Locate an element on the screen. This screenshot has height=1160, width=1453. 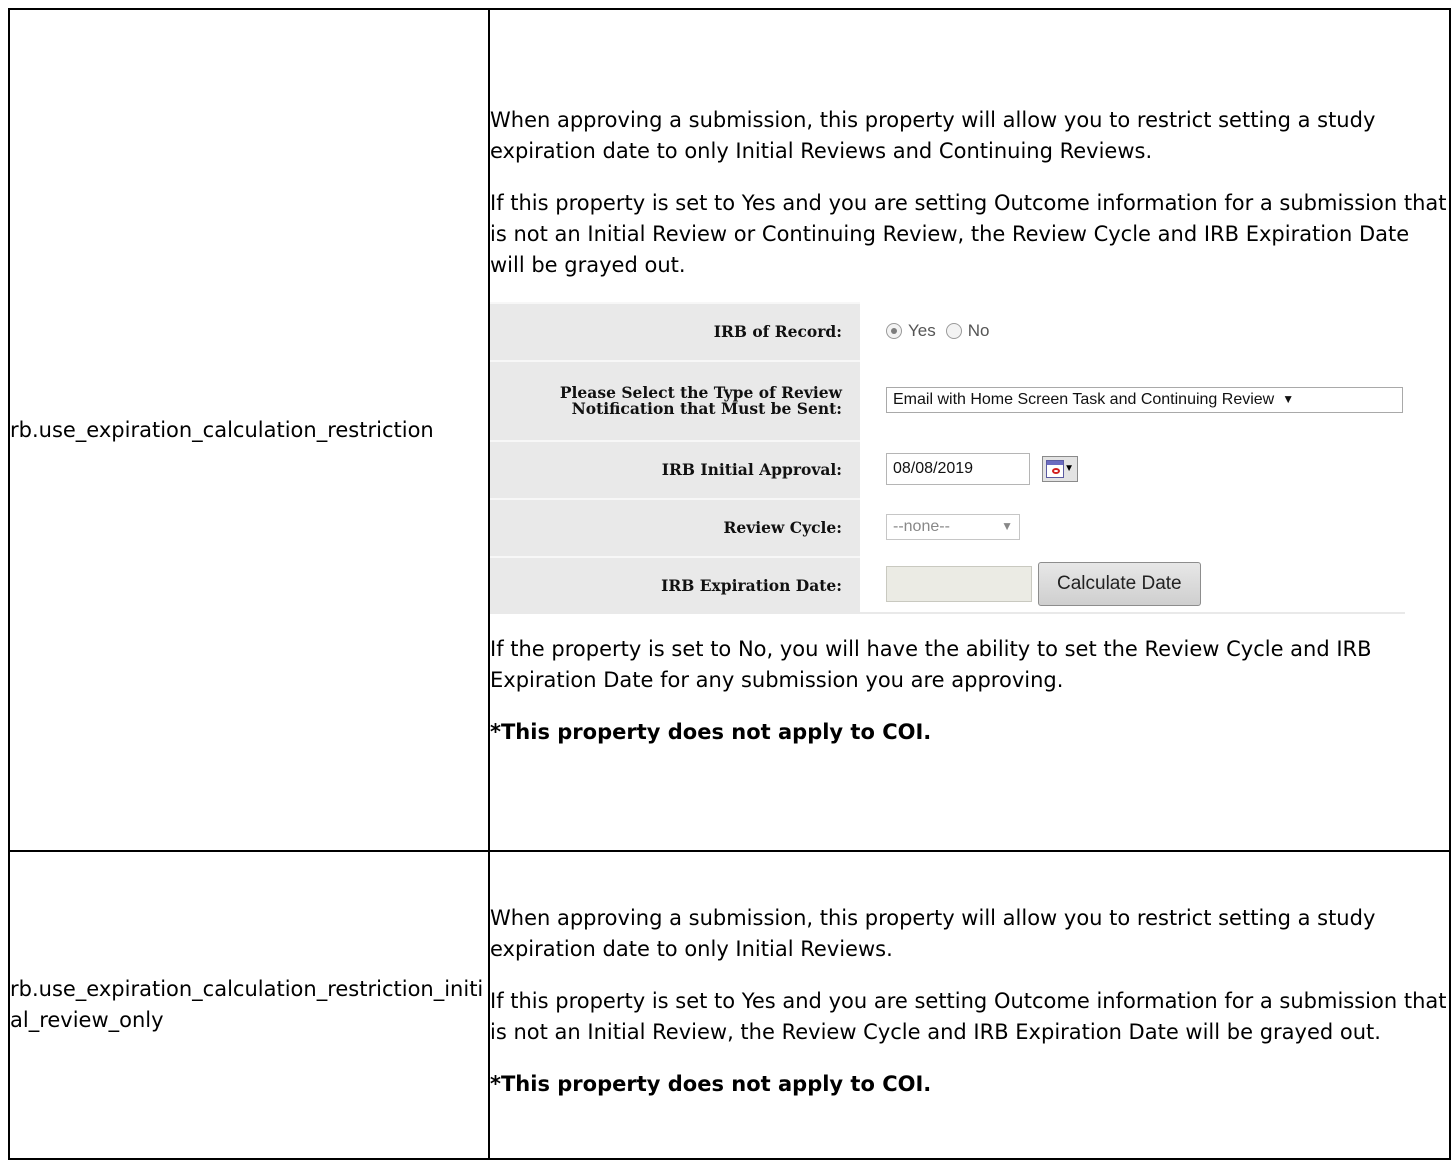
form-row-initial-approval: IRB Initial Approval: 08/08/2019 ▼ is located at coordinates (947, 468).